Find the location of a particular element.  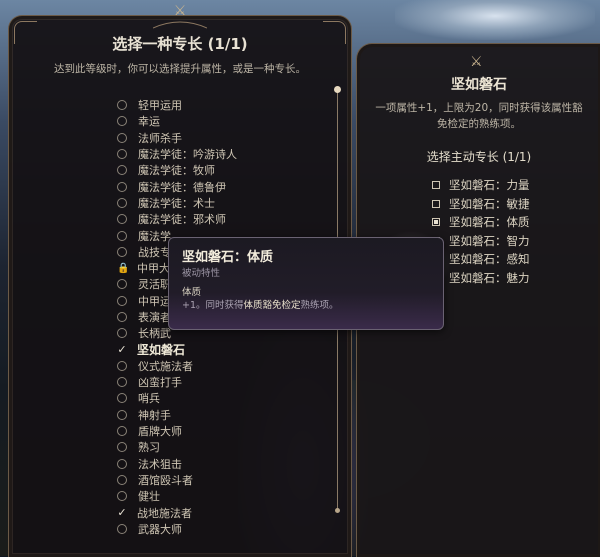

ability-option: 坚如磐石：敏捷 is located at coordinates (481, 204).